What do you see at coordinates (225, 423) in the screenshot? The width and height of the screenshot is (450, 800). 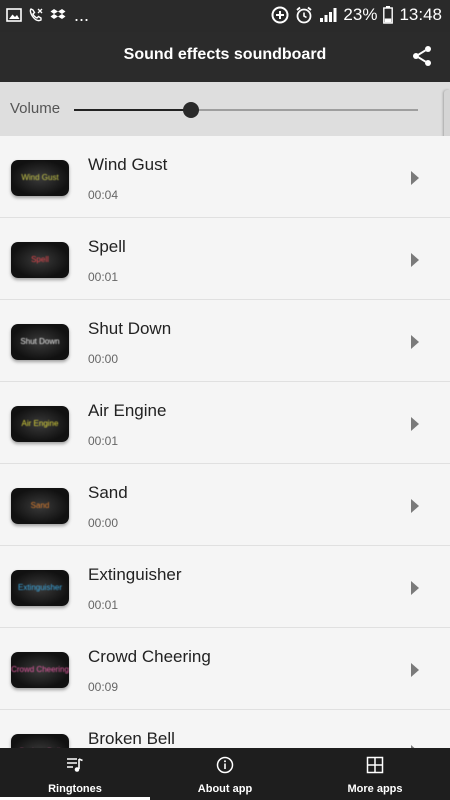 I see `sound-list-item: Air Engine Air Engine 00:01` at bounding box center [225, 423].